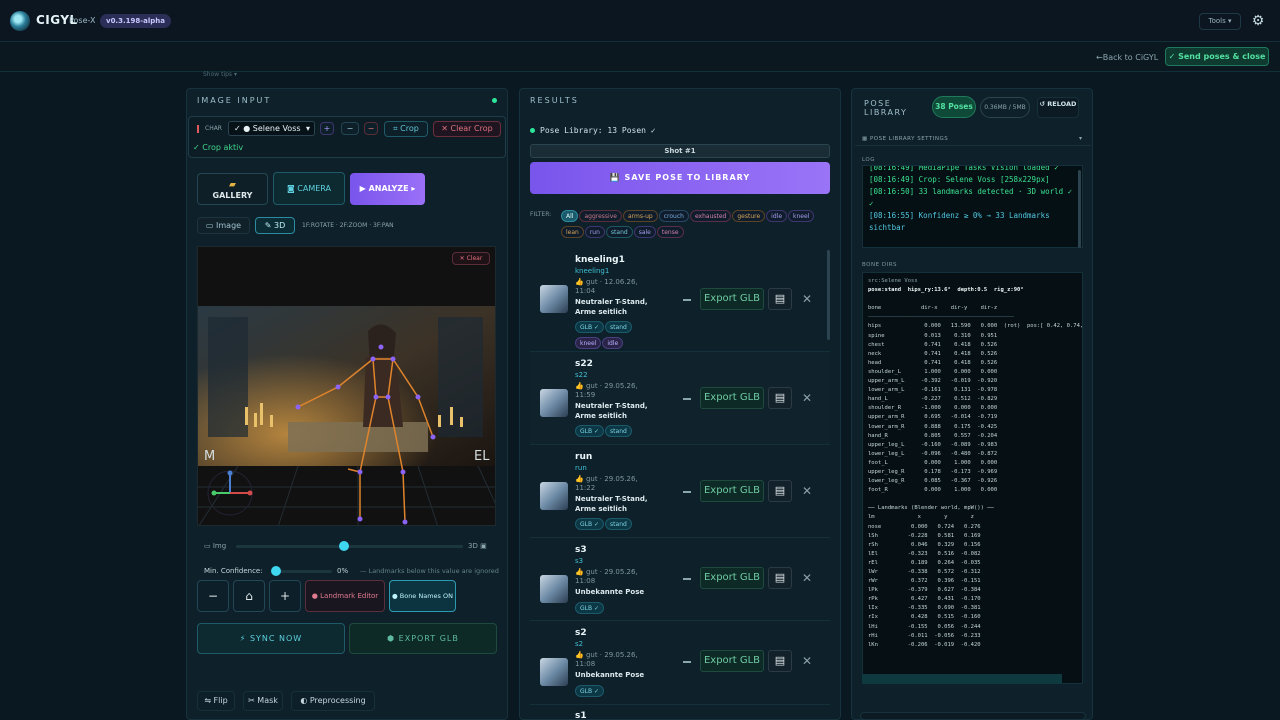 The width and height of the screenshot is (1280, 720). I want to click on mask-button: ✂ Mask, so click(263, 701).